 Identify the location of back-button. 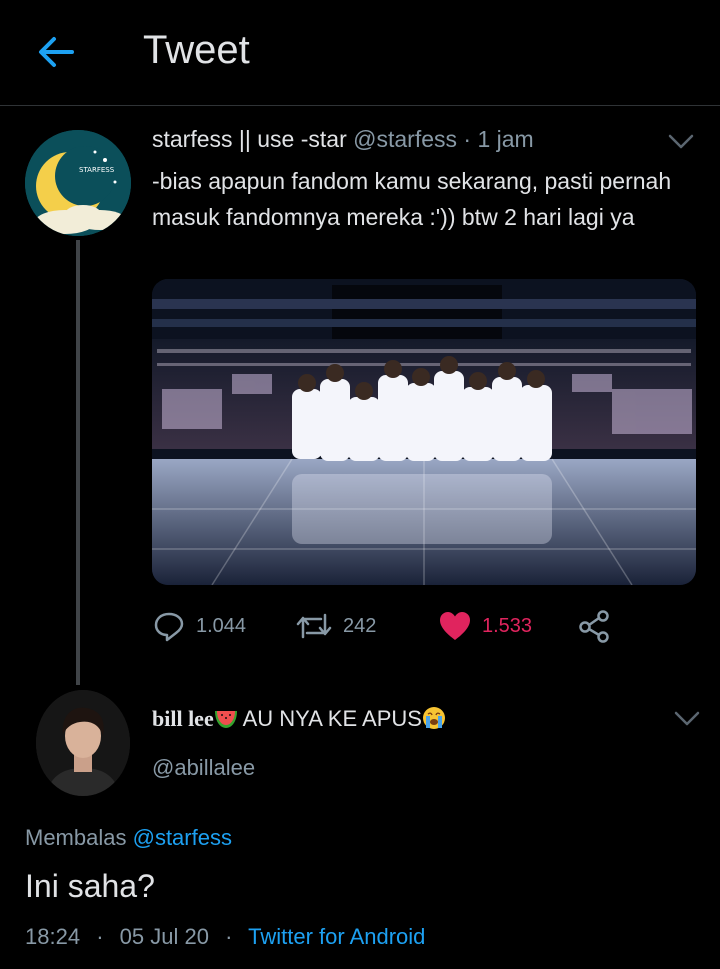
(56, 52).